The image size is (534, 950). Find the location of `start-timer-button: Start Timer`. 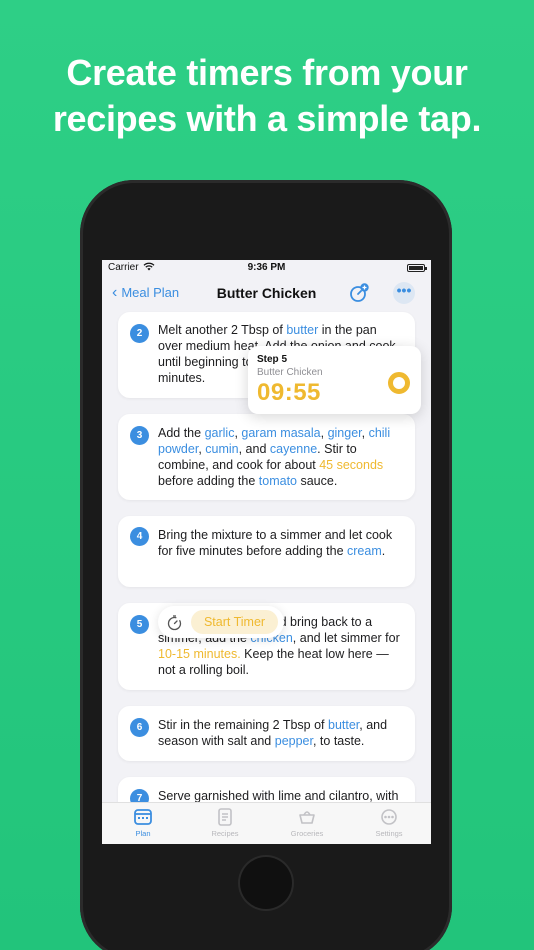

start-timer-button: Start Timer is located at coordinates (234, 622).